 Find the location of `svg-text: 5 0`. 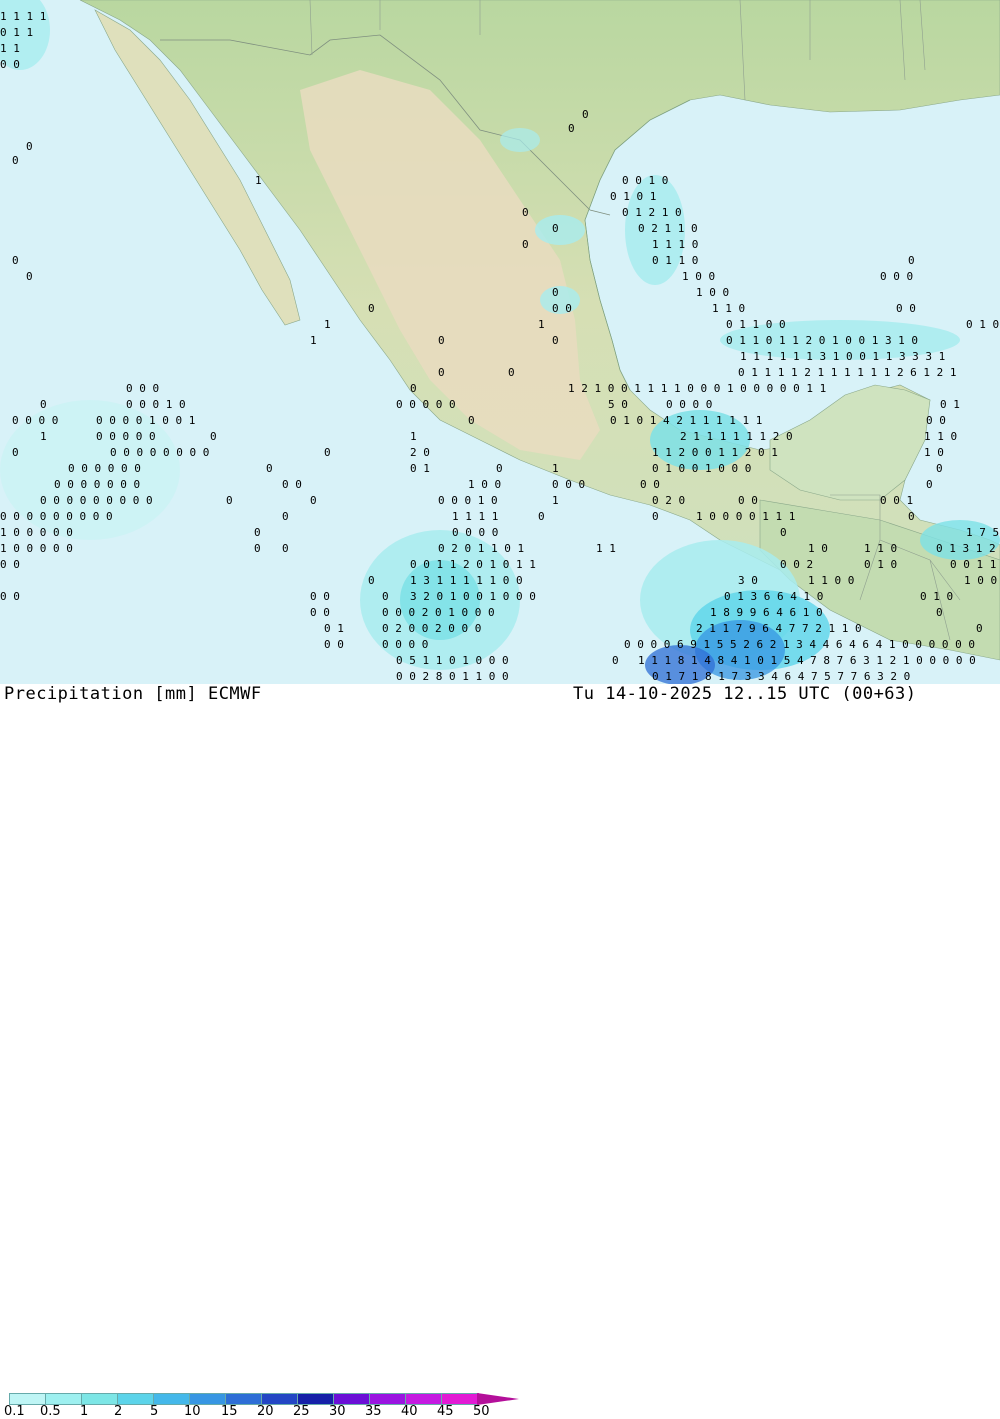

svg-text: 5 0 is located at coordinates (618, 404).